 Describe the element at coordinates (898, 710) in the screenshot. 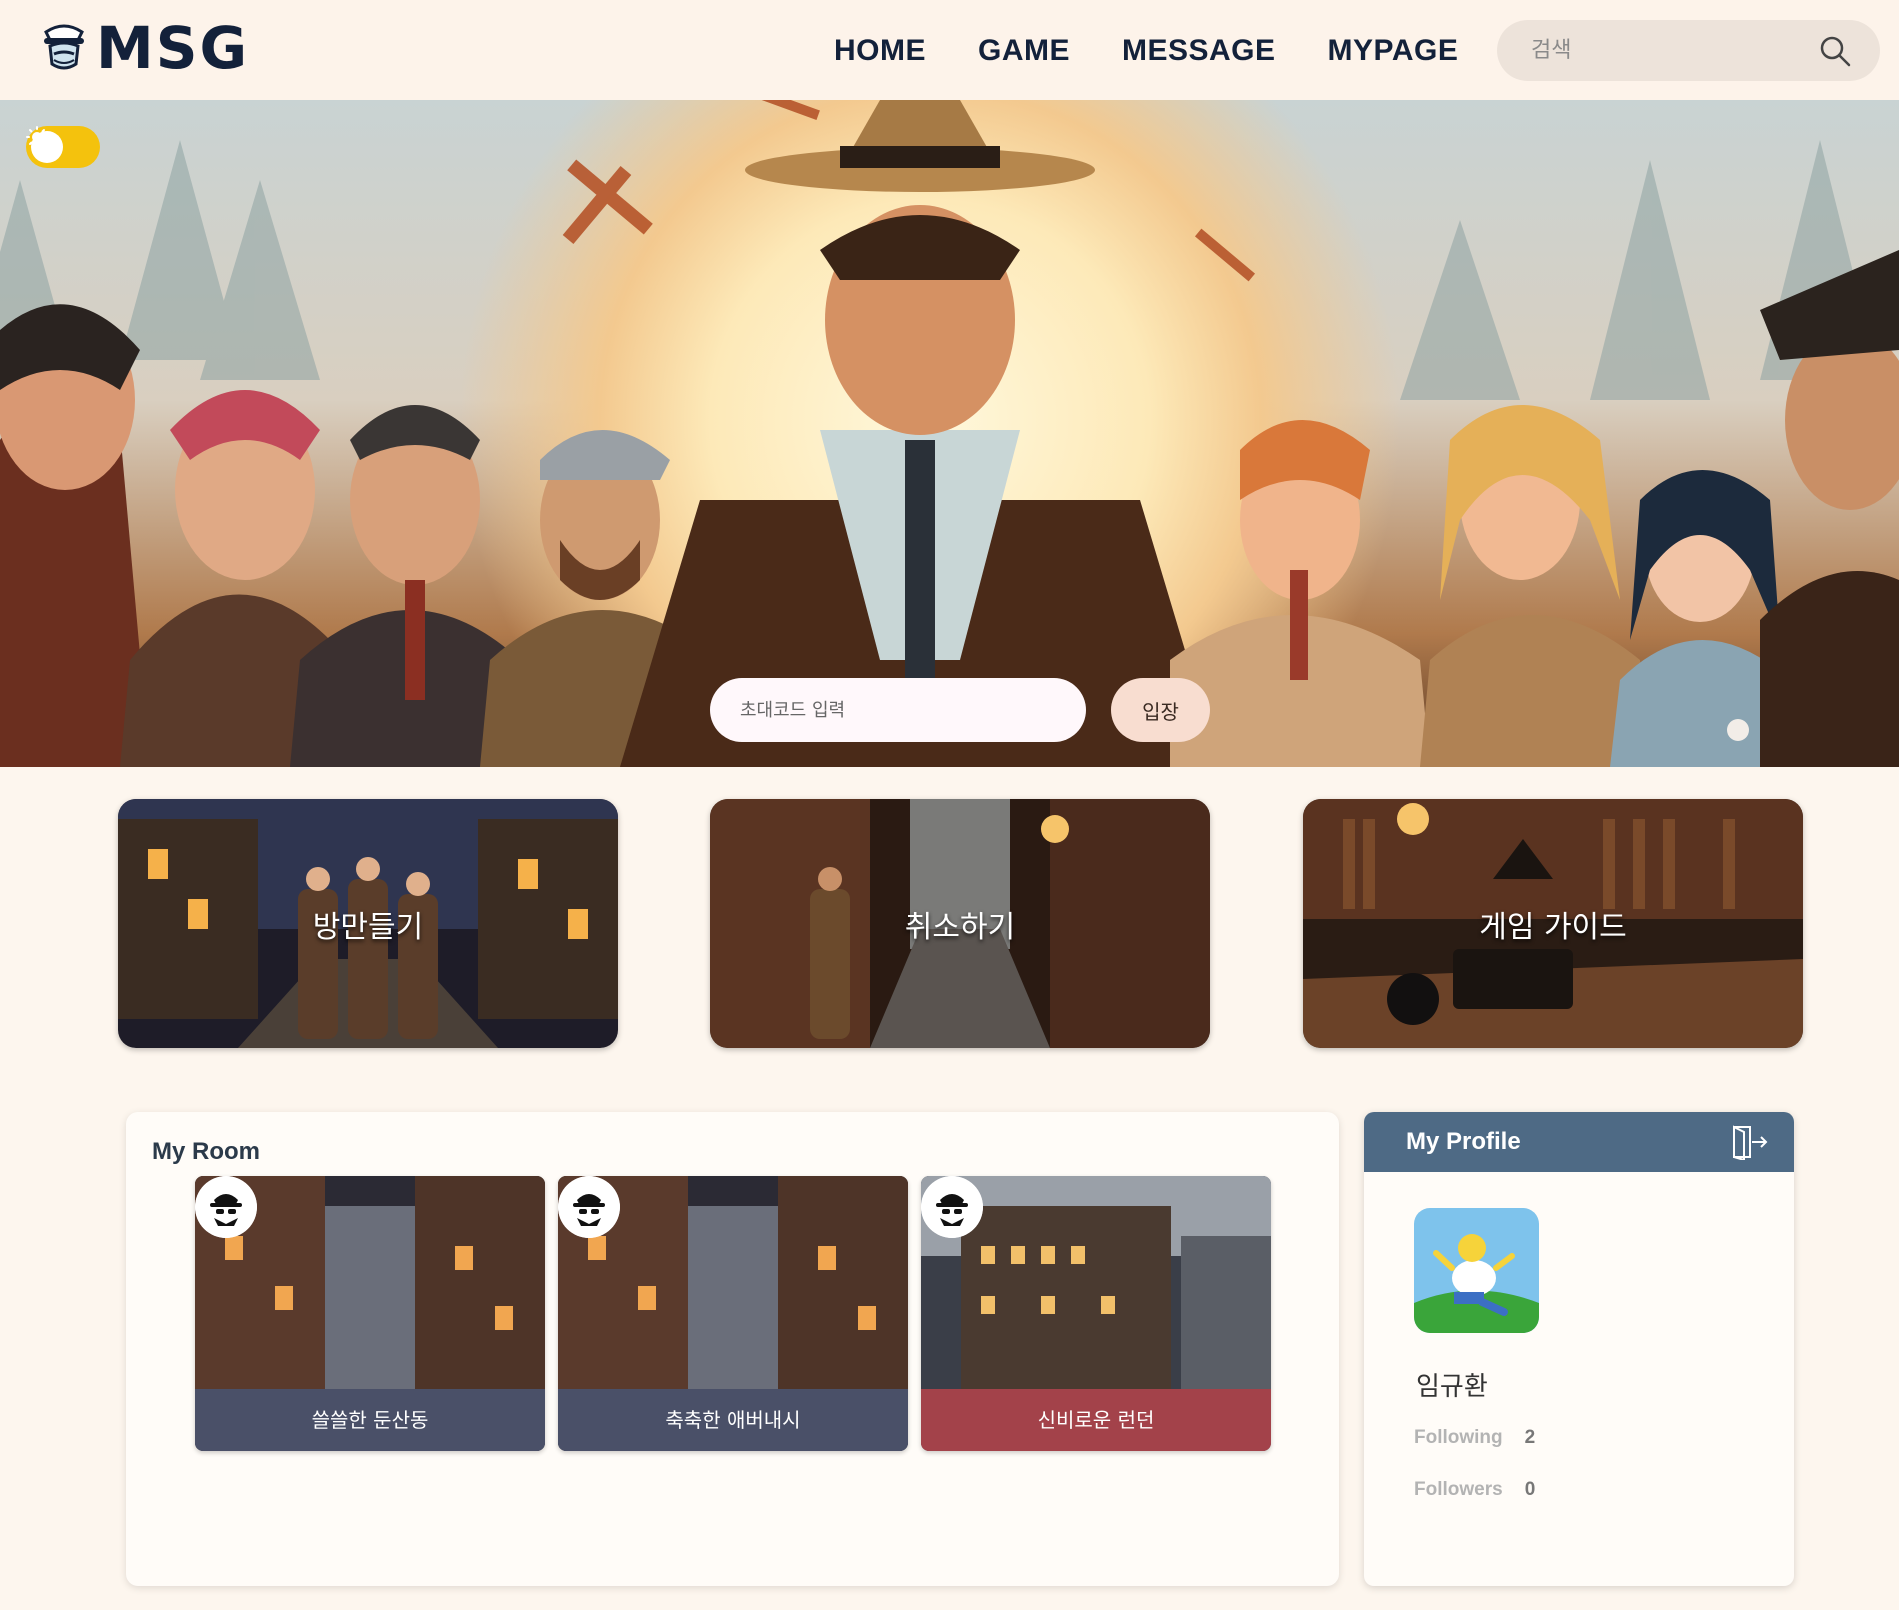

I see `invite-code-input` at that location.